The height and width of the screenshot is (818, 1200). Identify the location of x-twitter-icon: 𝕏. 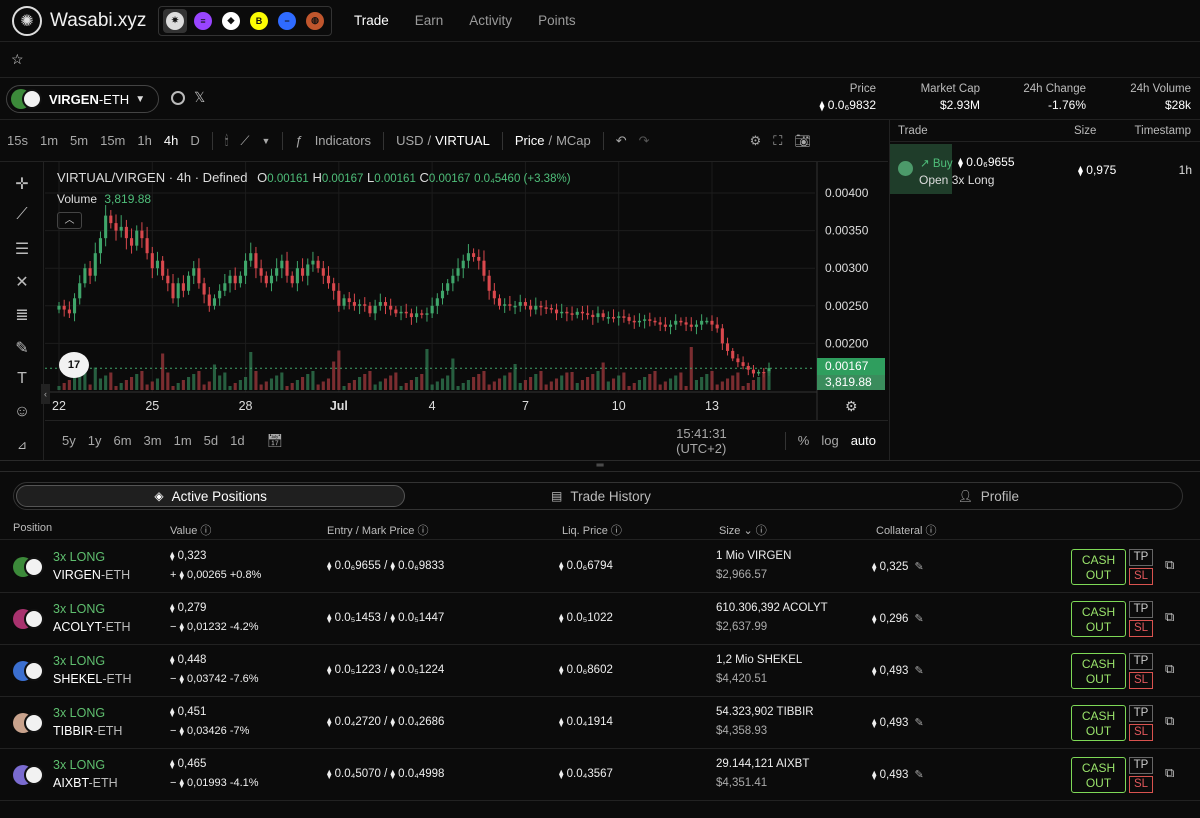
(199, 97).